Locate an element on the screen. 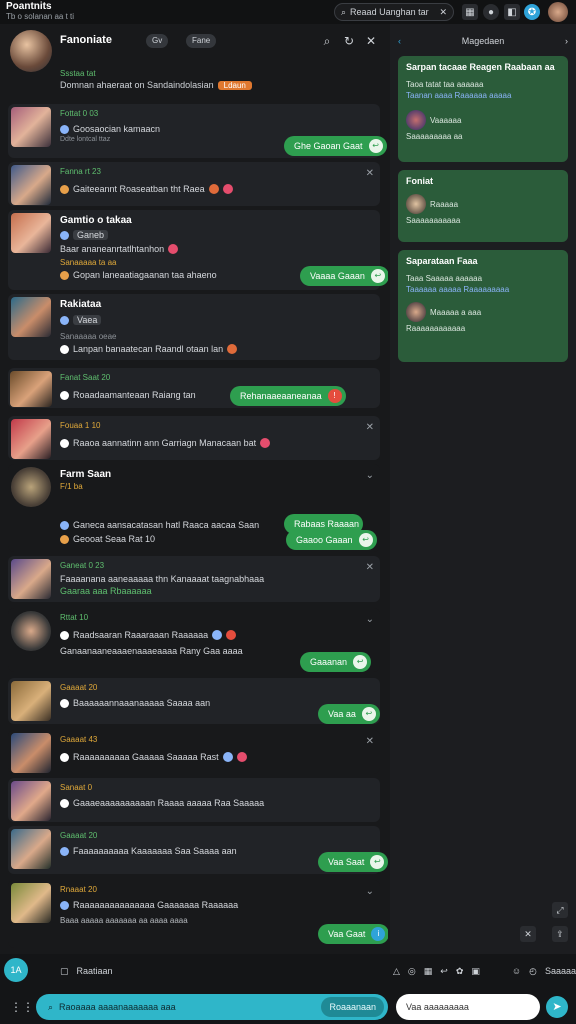  action-button: Rehanaaeaaneanaa! is located at coordinates (288, 396).